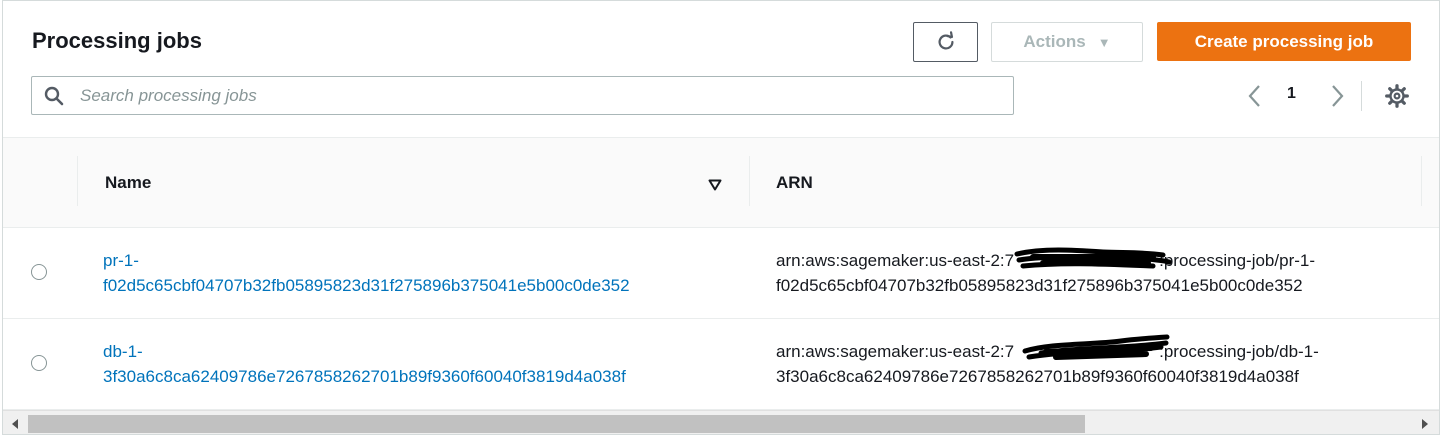 The image size is (1442, 437). What do you see at coordinates (1284, 41) in the screenshot?
I see `create-processing-job-button: Create processing job` at bounding box center [1284, 41].